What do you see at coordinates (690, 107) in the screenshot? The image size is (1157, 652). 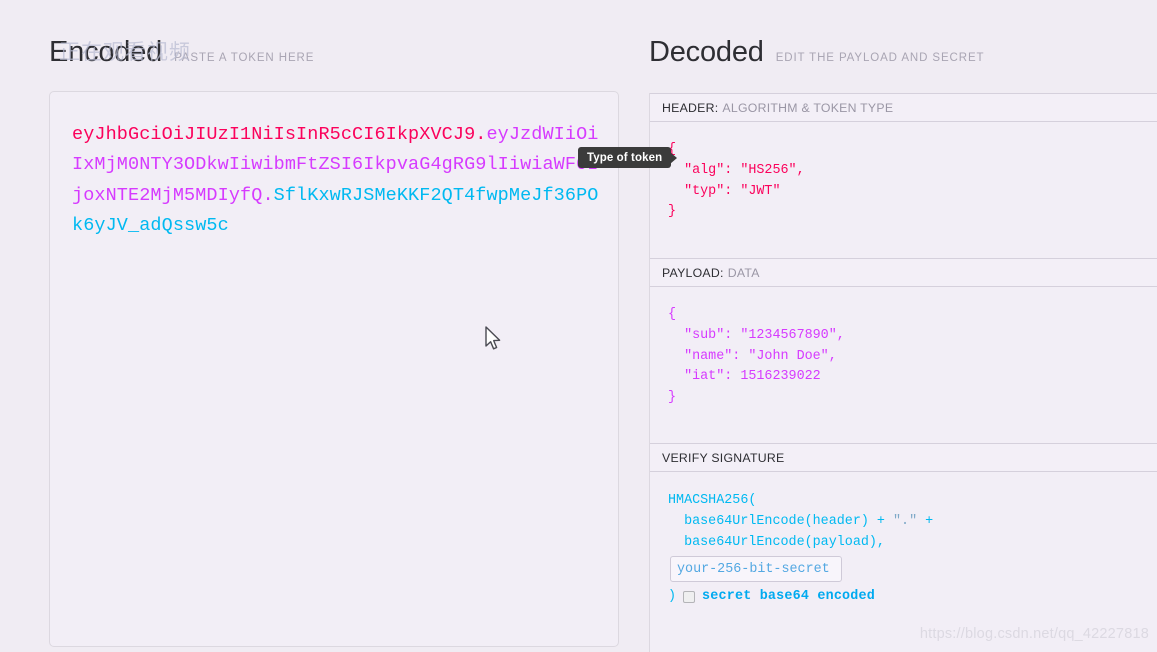 I see `header-bar-strong: HEADER:` at bounding box center [690, 107].